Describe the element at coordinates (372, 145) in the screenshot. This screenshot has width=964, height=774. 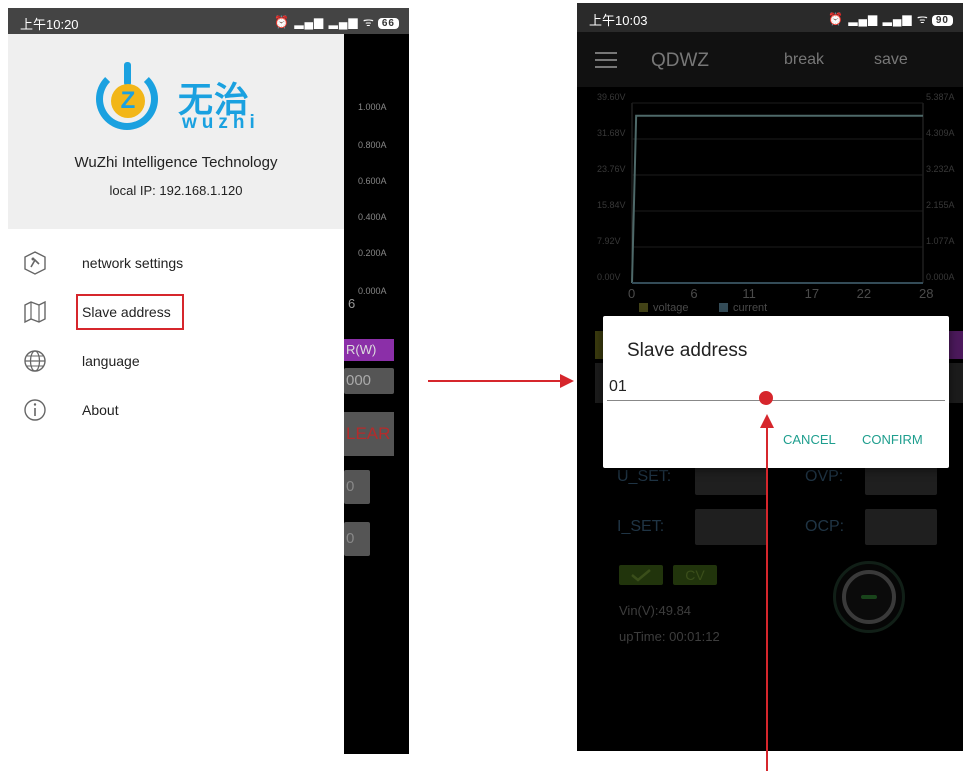
I see `current-tick-label: 0.800A` at that location.